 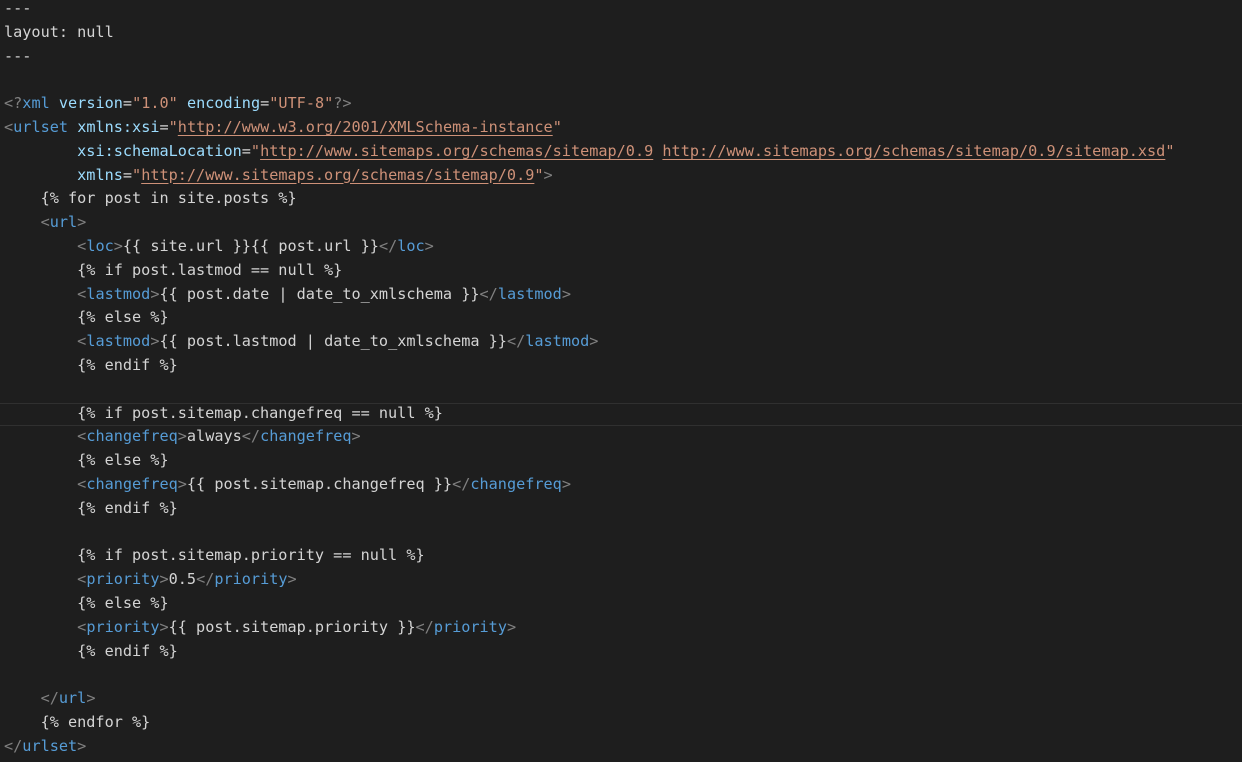 What do you see at coordinates (155, 103) in the screenshot?
I see `code-token: "1.0"` at bounding box center [155, 103].